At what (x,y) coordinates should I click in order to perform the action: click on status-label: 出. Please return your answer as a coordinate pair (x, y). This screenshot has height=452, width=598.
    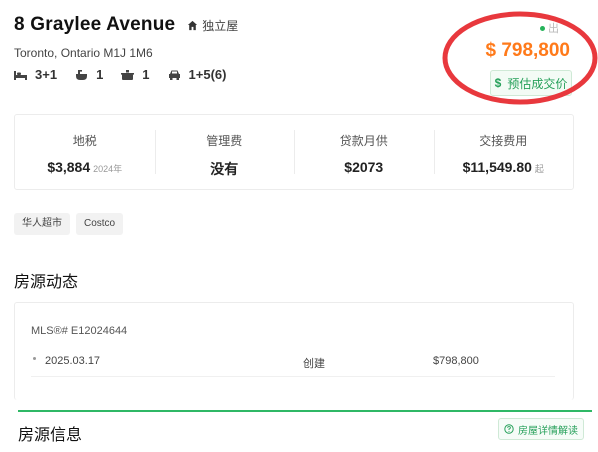
    Looking at the image, I should click on (553, 29).